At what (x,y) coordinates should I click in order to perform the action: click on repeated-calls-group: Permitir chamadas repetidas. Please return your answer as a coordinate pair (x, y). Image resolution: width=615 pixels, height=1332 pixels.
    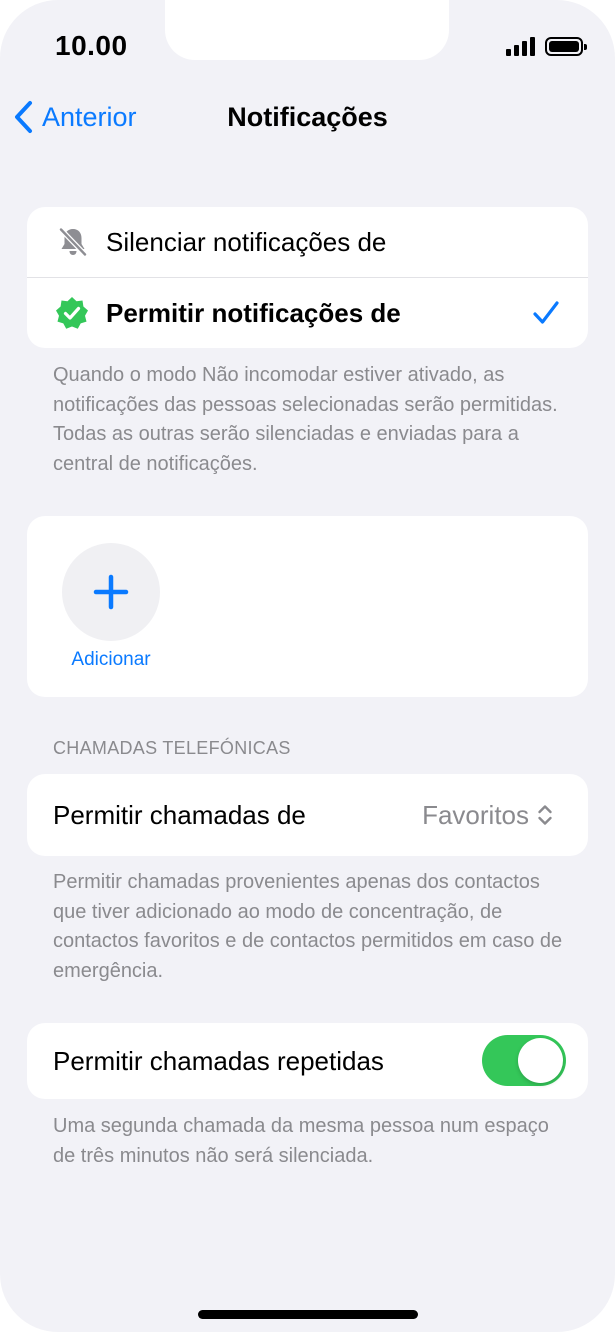
    Looking at the image, I should click on (307, 1061).